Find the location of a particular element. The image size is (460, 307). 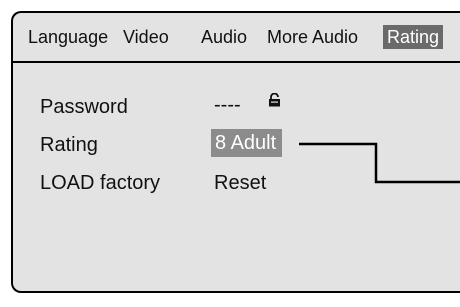

tab-more-audio: More Audio is located at coordinates (312, 37).